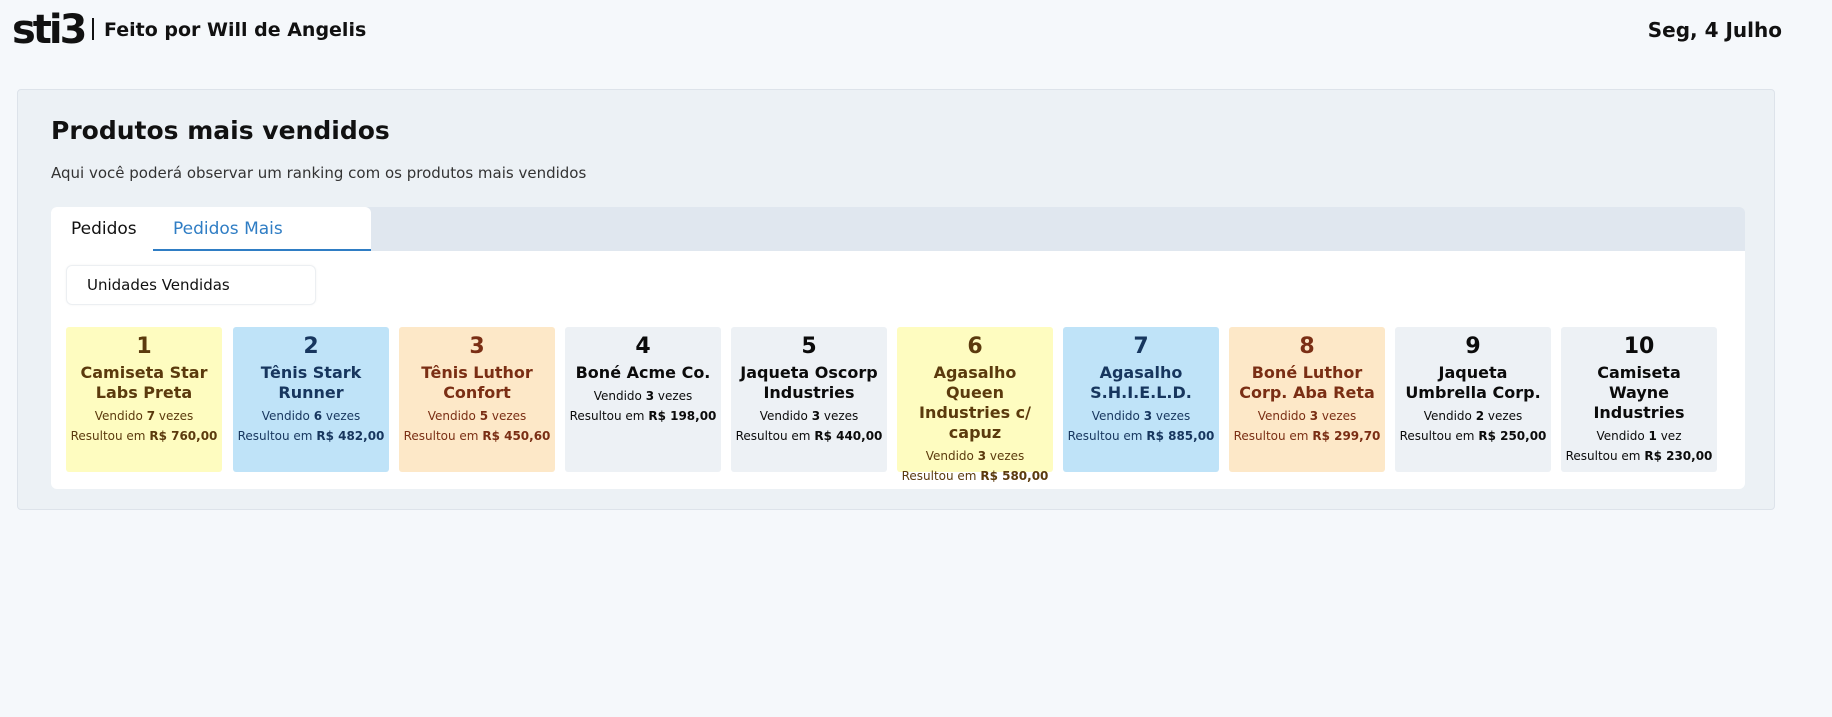  I want to click on revenue-line: Resultou em R$ 580,00, so click(975, 476).